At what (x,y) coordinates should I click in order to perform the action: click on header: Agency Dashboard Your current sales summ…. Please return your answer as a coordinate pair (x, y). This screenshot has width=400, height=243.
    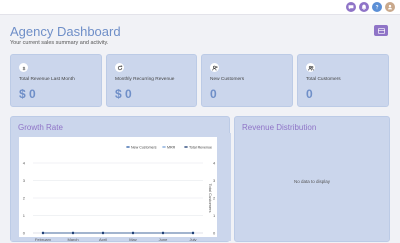
    Looking at the image, I should click on (65, 35).